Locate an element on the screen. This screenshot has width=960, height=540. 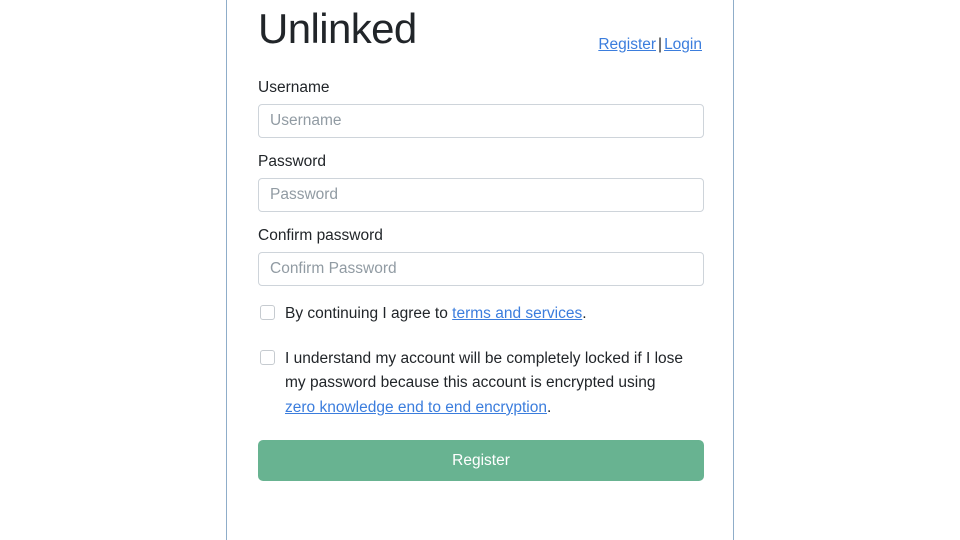
brand-title: Unlinked is located at coordinates (337, 28).